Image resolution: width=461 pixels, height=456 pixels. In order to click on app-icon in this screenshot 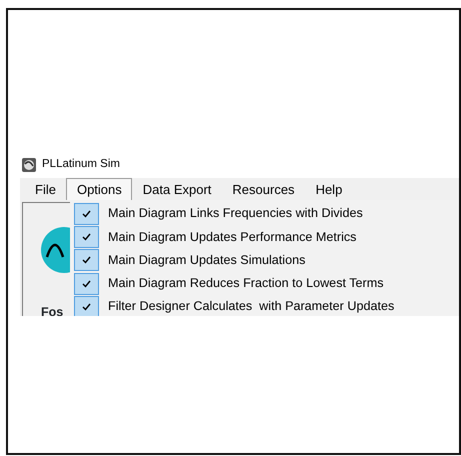, I will do `click(29, 165)`.